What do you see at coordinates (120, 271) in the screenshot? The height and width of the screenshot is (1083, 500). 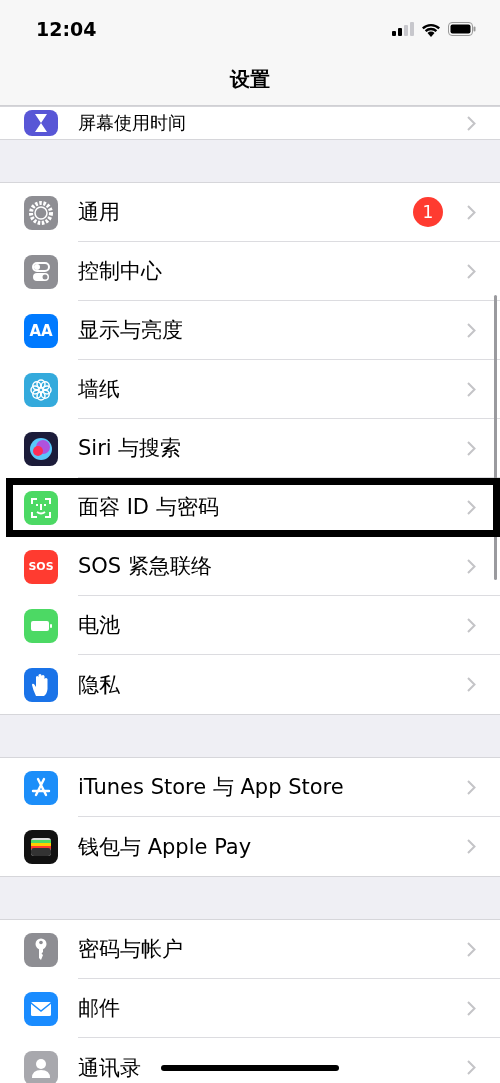 I see `row-label: 控制中心` at bounding box center [120, 271].